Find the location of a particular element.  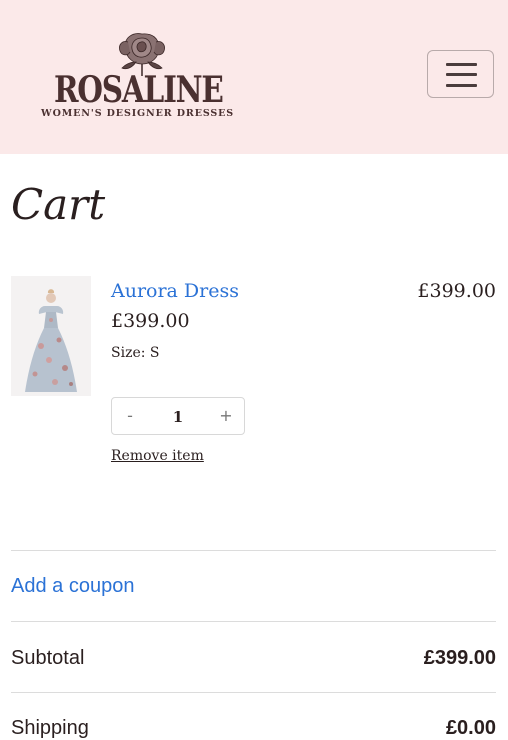

rosaline-logo: ROSALINE WOMEN'S DESIGNER DRESSES is located at coordinates (137, 74).